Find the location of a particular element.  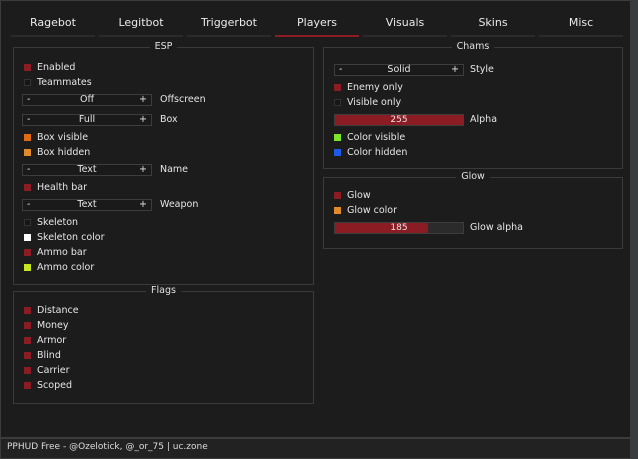

money-label: Money is located at coordinates (53, 325).